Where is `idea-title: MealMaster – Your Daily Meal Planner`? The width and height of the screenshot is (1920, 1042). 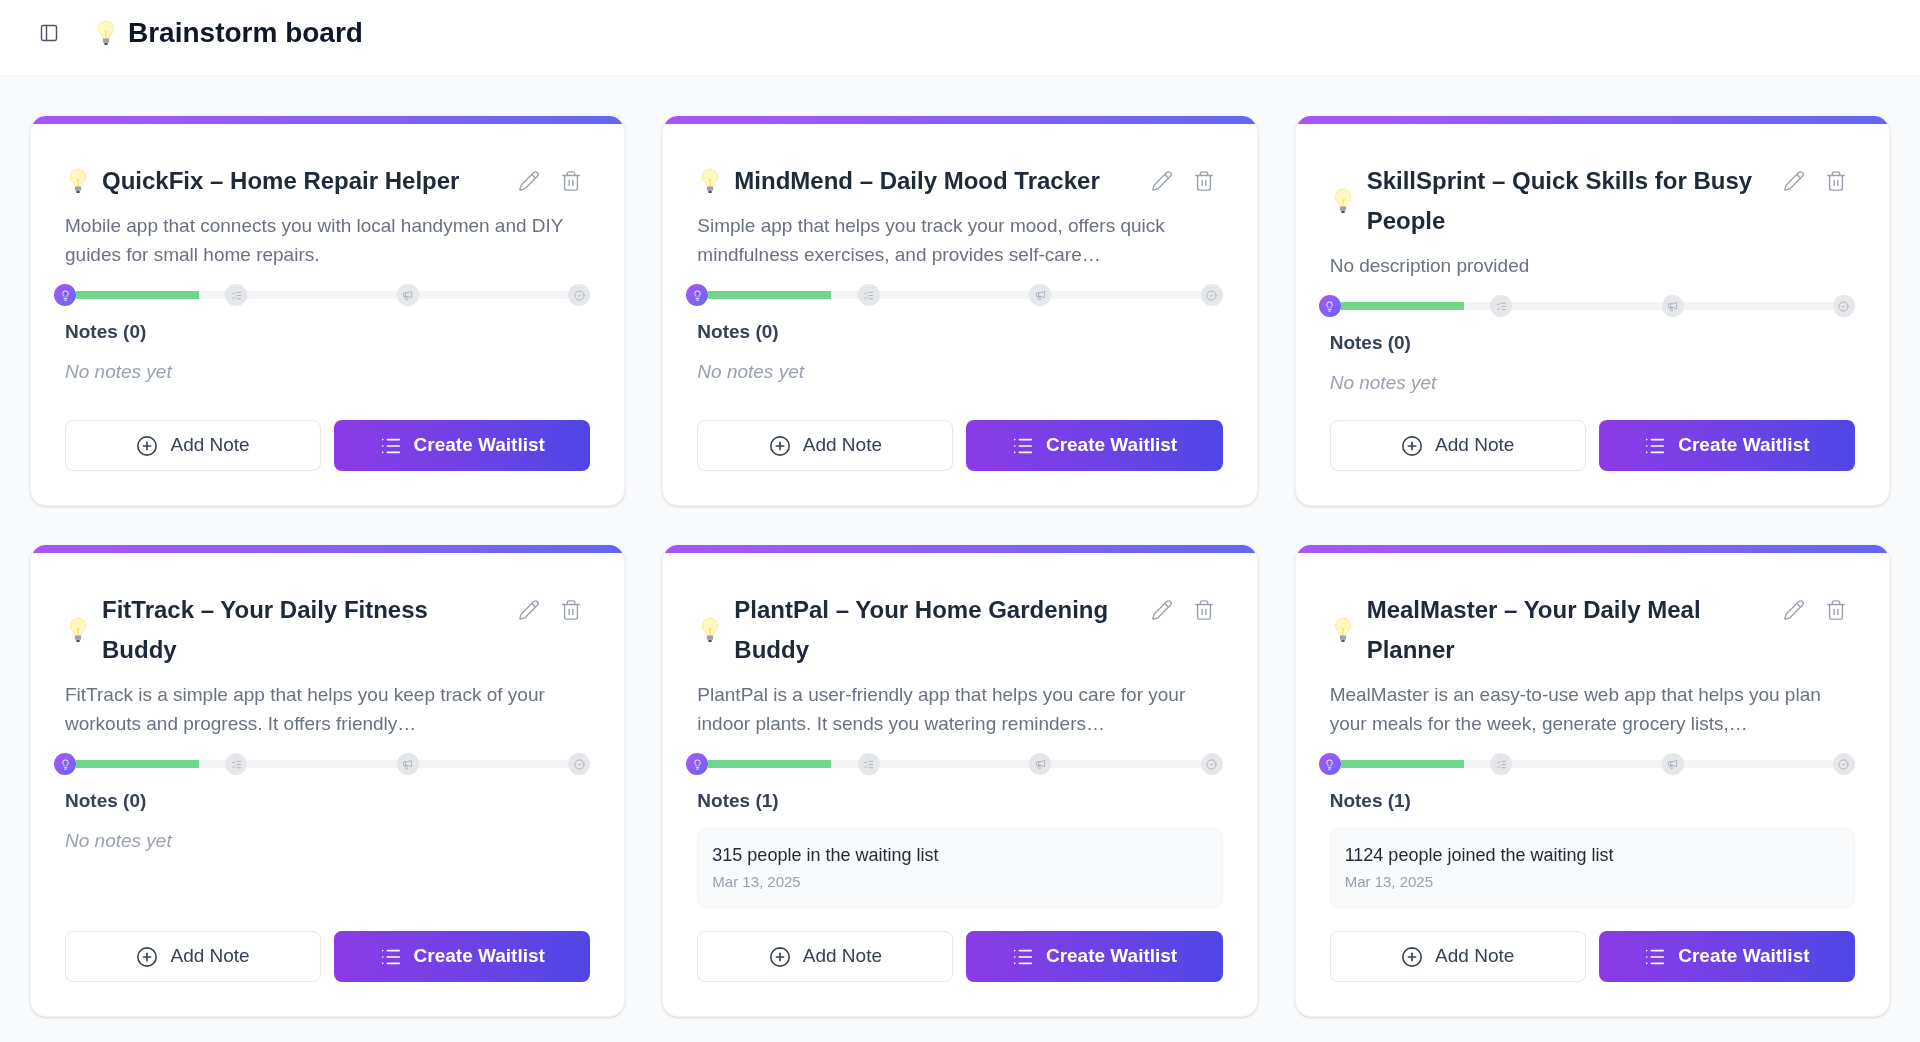
idea-title: MealMaster – Your Daily Meal Planner is located at coordinates (1534, 630).